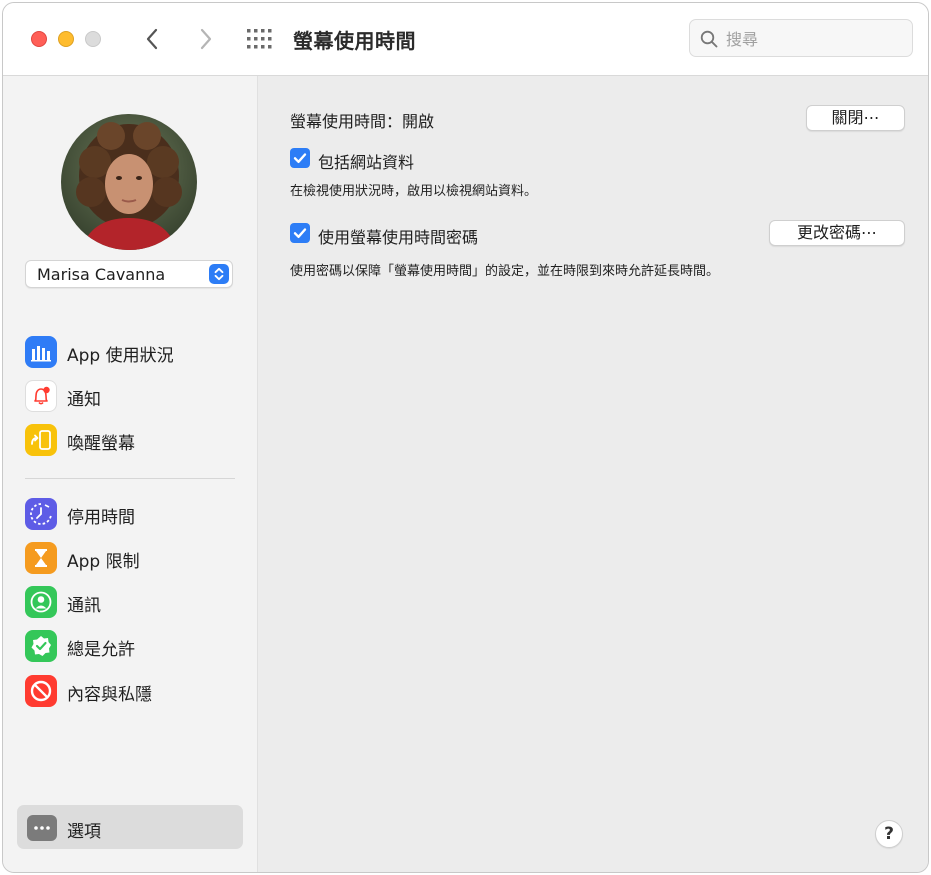 The image size is (931, 875). What do you see at coordinates (505, 271) in the screenshot?
I see `passcode-description: 使用密碼以保障「螢幕使用時間」的設定，並在時限到來時允許延長時間。` at bounding box center [505, 271].